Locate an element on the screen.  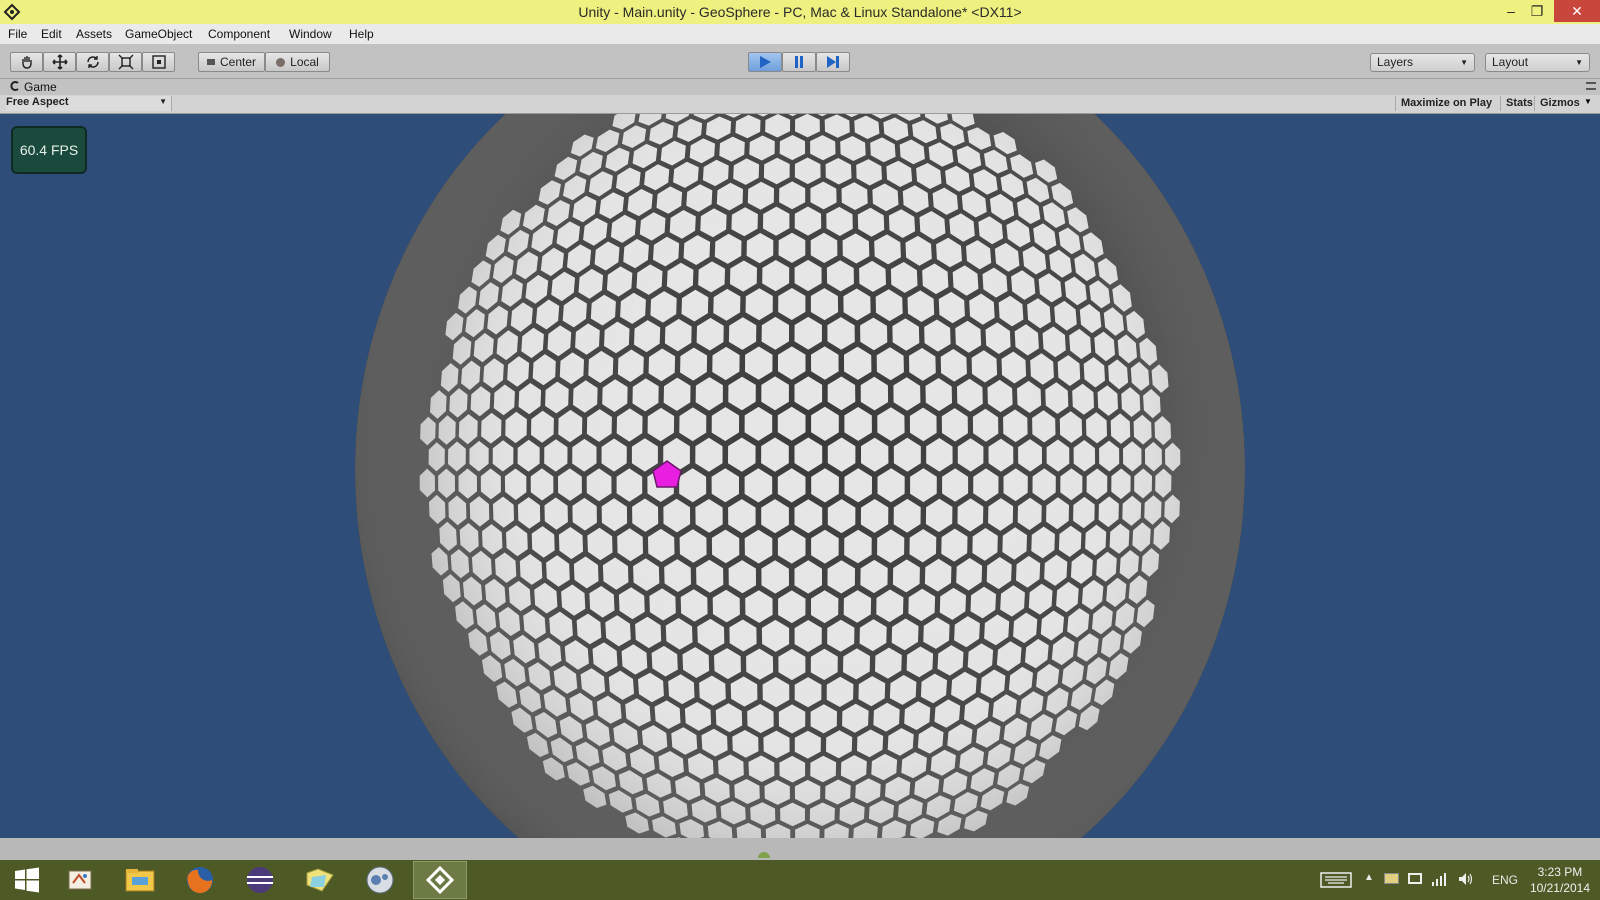
paint-icon is located at coordinates (80, 880).